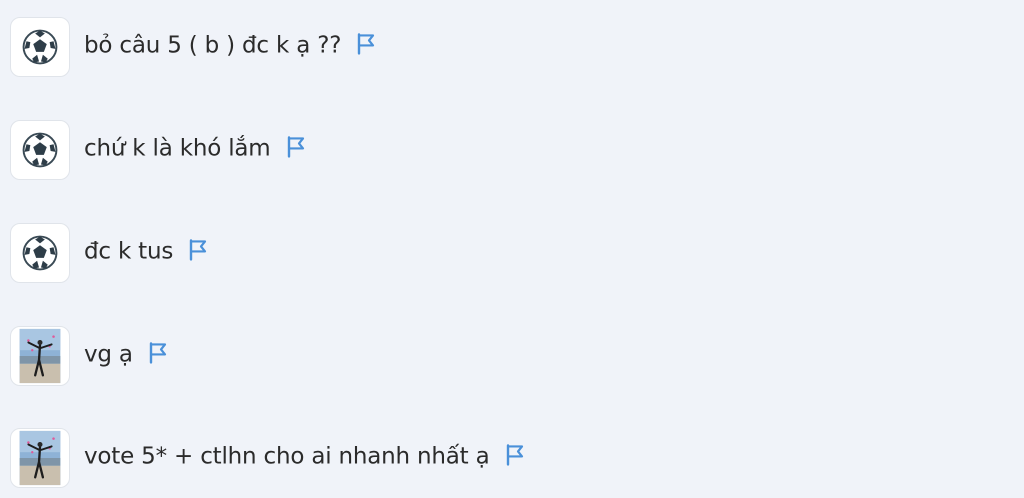 This screenshot has width=1024, height=498. Describe the element at coordinates (129, 251) in the screenshot. I see `message-text: đc k tus` at that location.